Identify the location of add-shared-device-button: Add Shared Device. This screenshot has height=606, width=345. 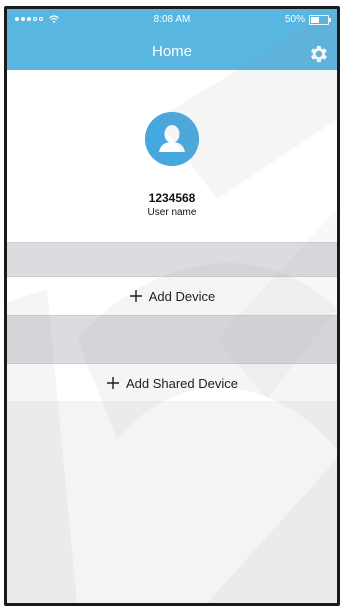
(172, 383).